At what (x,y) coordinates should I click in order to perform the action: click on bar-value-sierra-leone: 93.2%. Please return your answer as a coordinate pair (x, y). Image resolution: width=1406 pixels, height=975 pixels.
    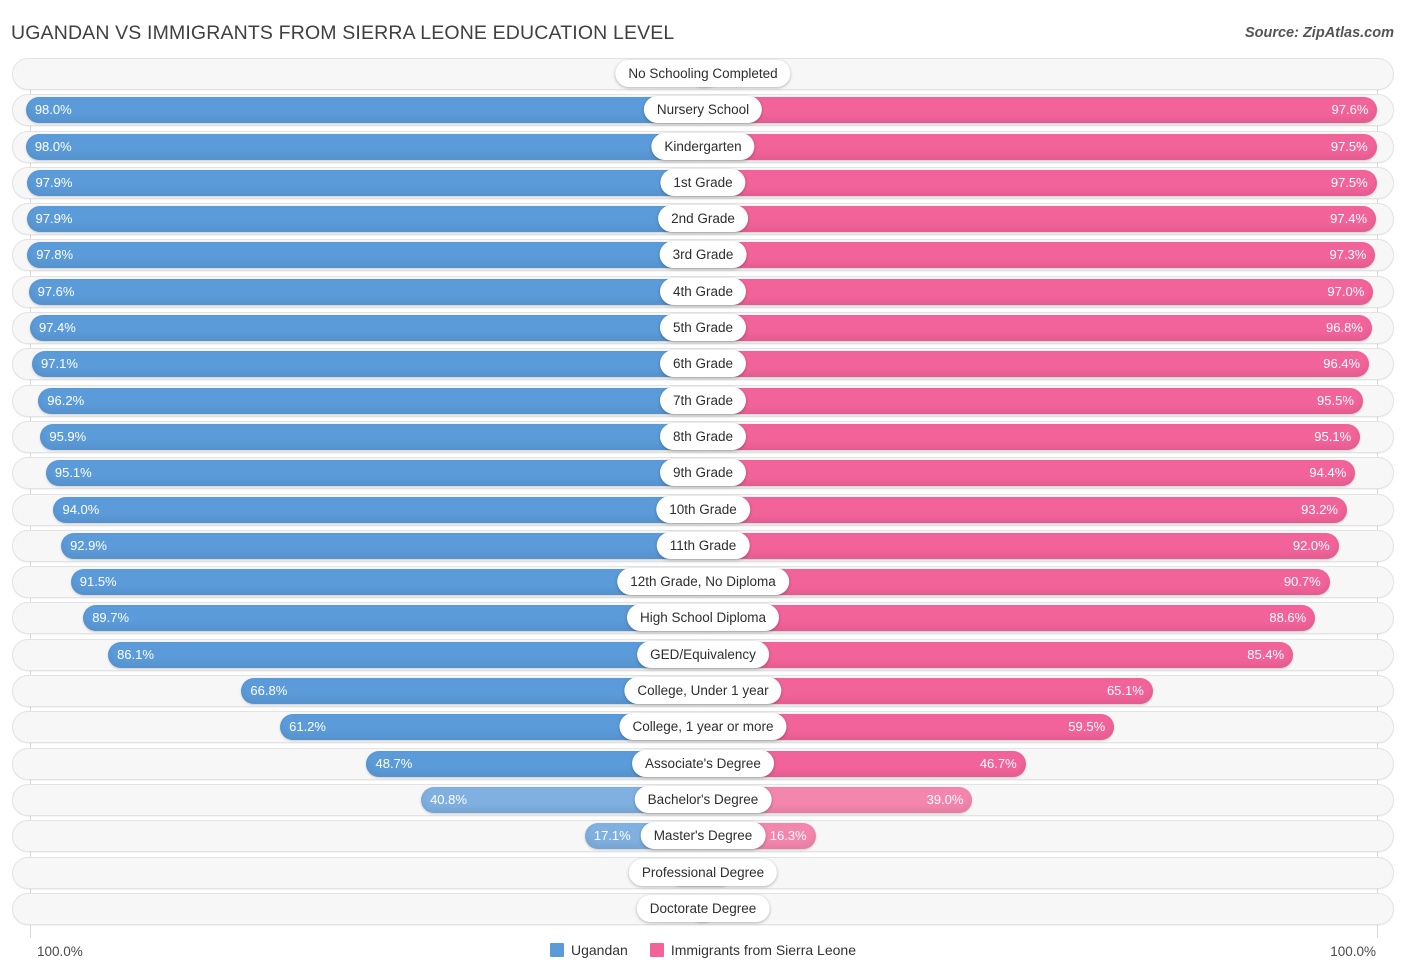
    Looking at the image, I should click on (1319, 509).